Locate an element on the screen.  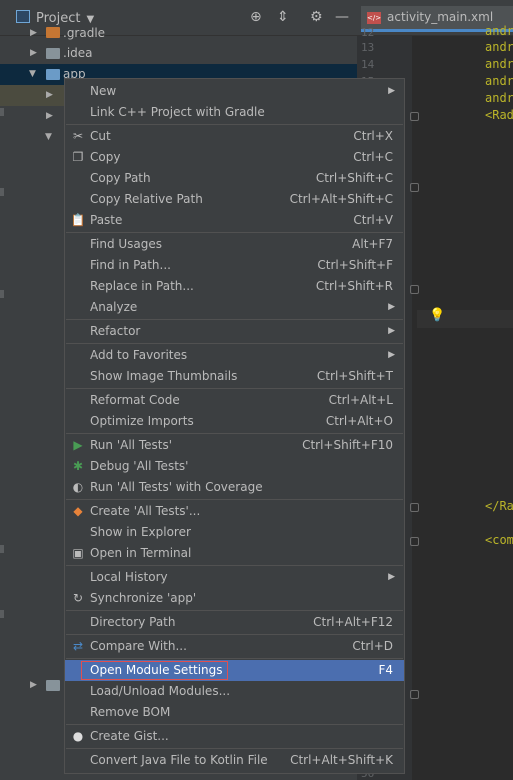
menu-item-show-image-thumbnails: Show Image Thumbnails Ctrl+Shift+T is located at coordinates (234, 376).